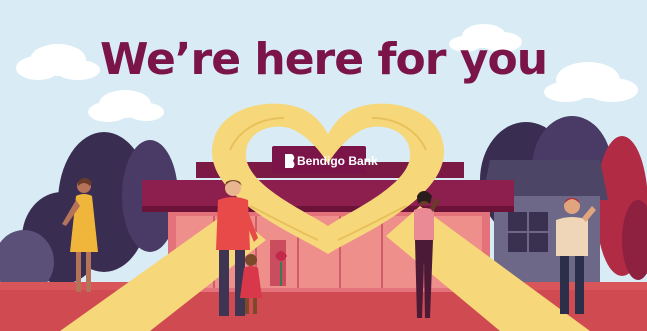 This screenshot has height=331, width=647. What do you see at coordinates (323, 59) in the screenshot?
I see `headline: We’re here for you` at bounding box center [323, 59].